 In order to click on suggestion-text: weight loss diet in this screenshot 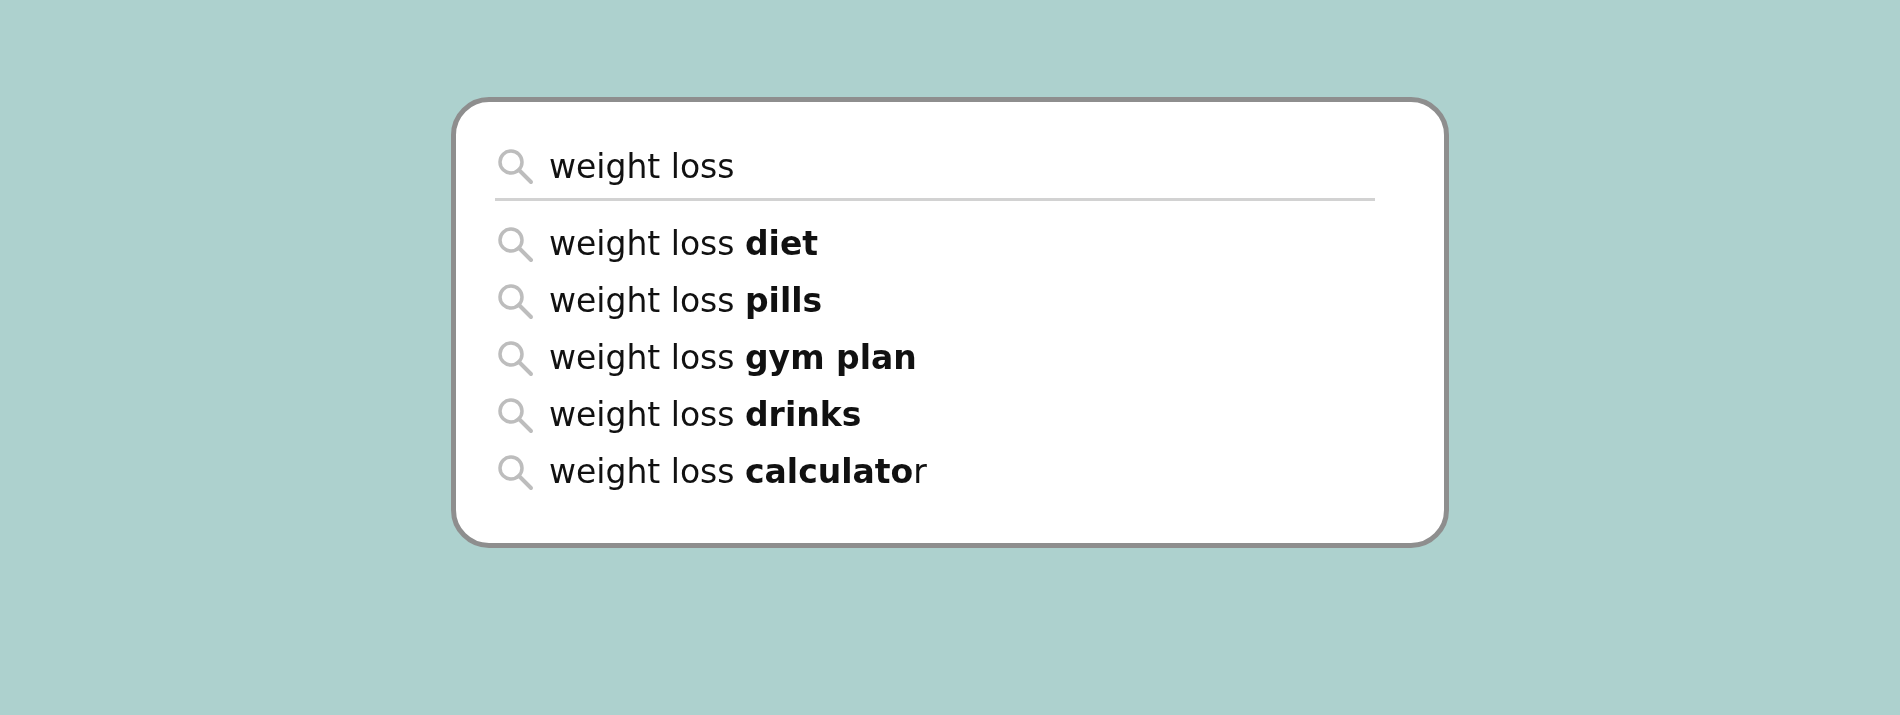, I will do `click(684, 243)`.